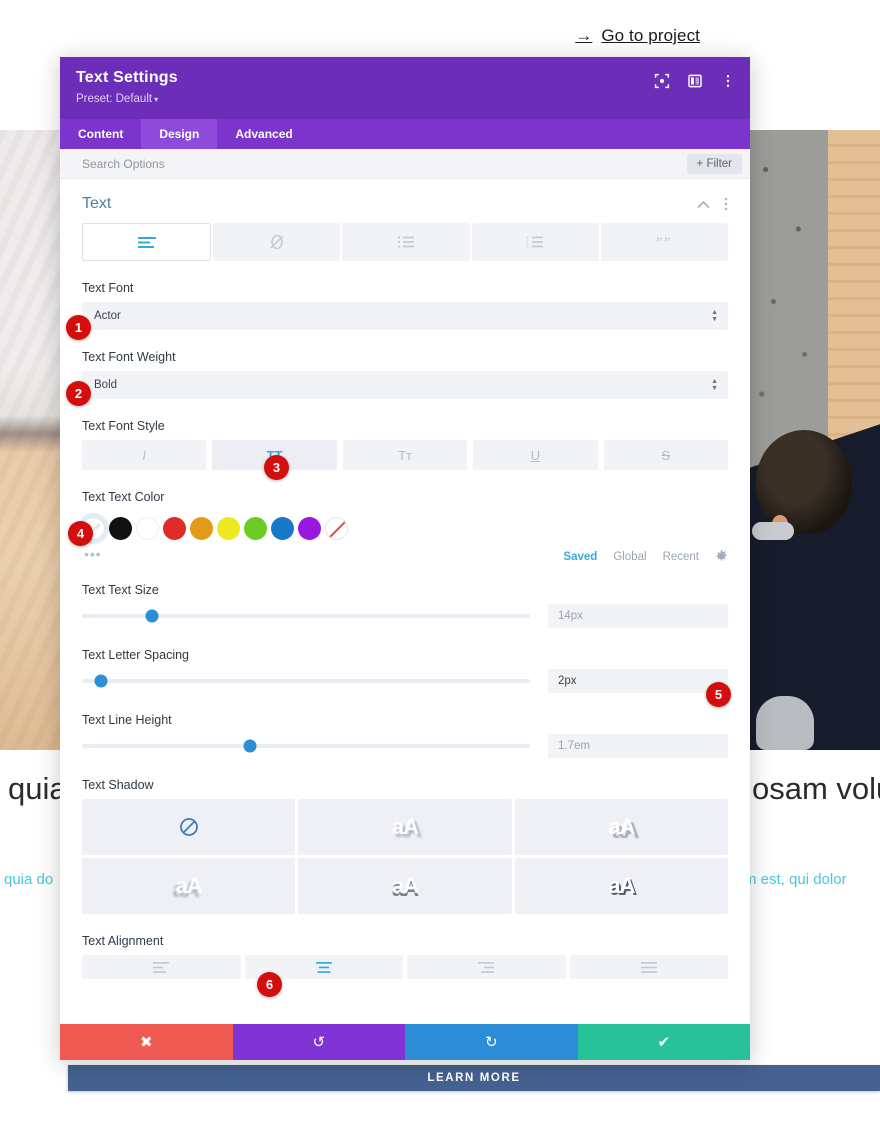 The image size is (880, 1121). What do you see at coordinates (721, 556) in the screenshot?
I see `gear-icon` at bounding box center [721, 556].